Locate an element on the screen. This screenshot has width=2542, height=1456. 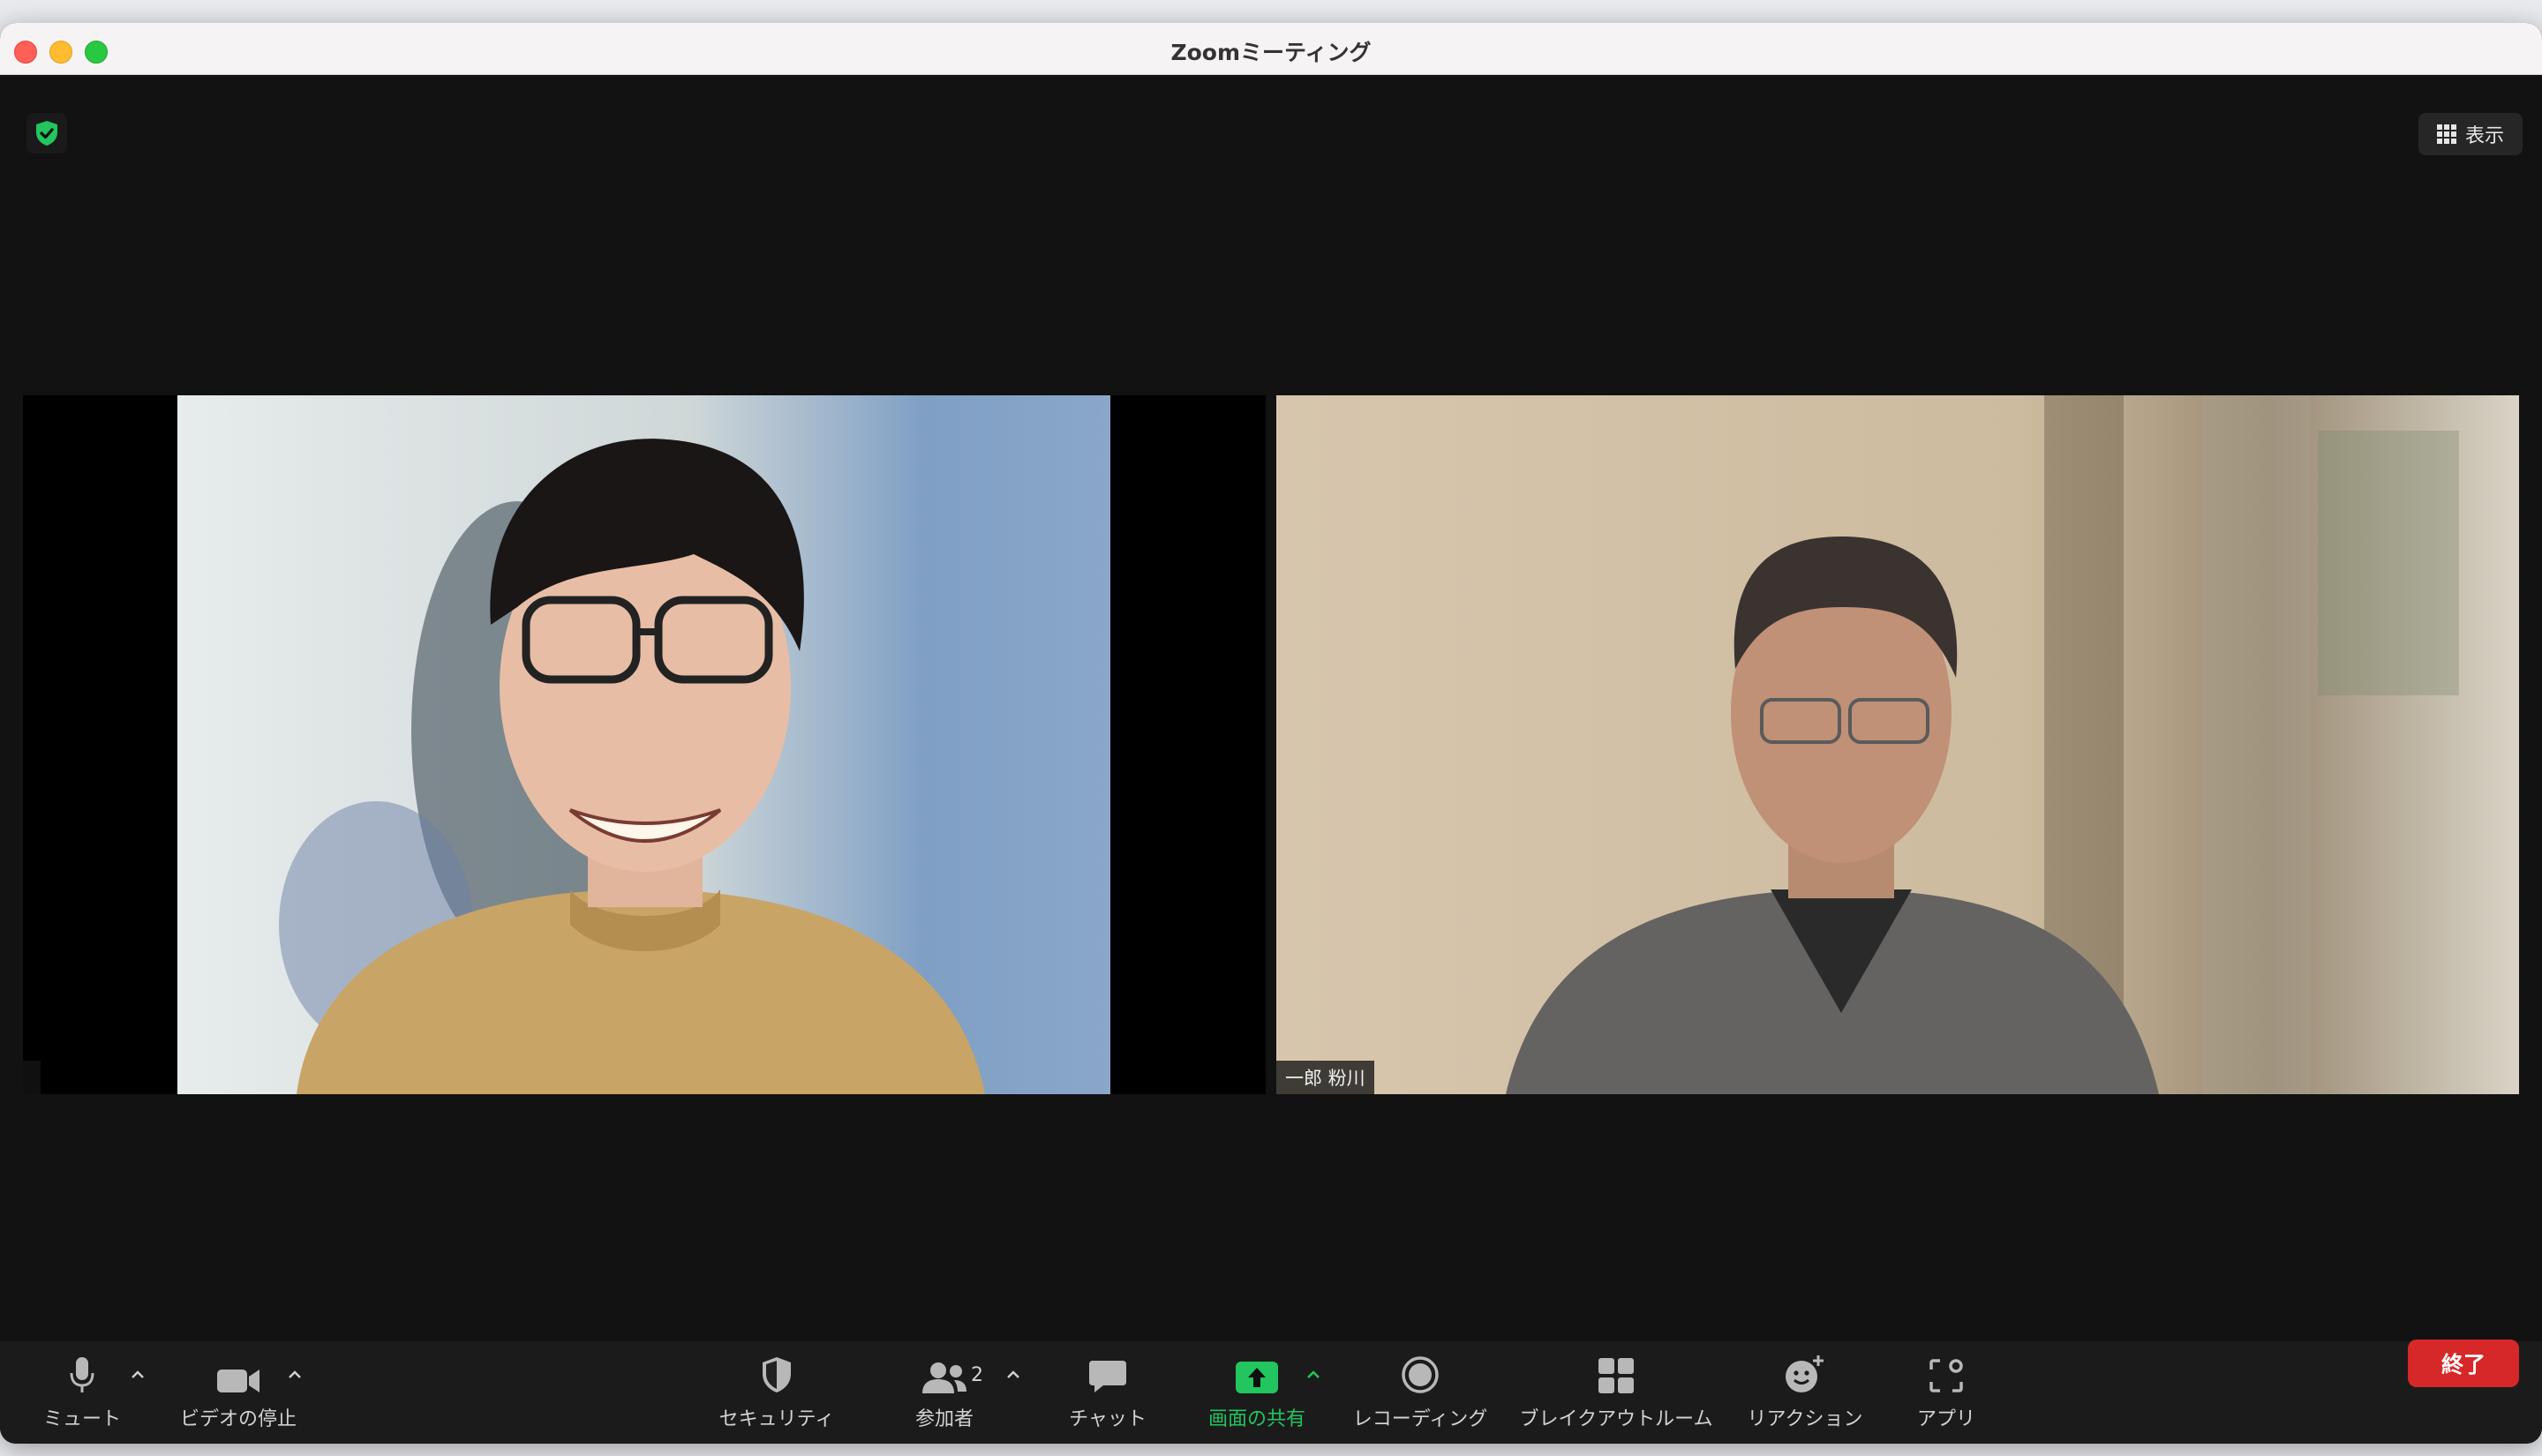
security-button: セキュリティ is located at coordinates (777, 1392).